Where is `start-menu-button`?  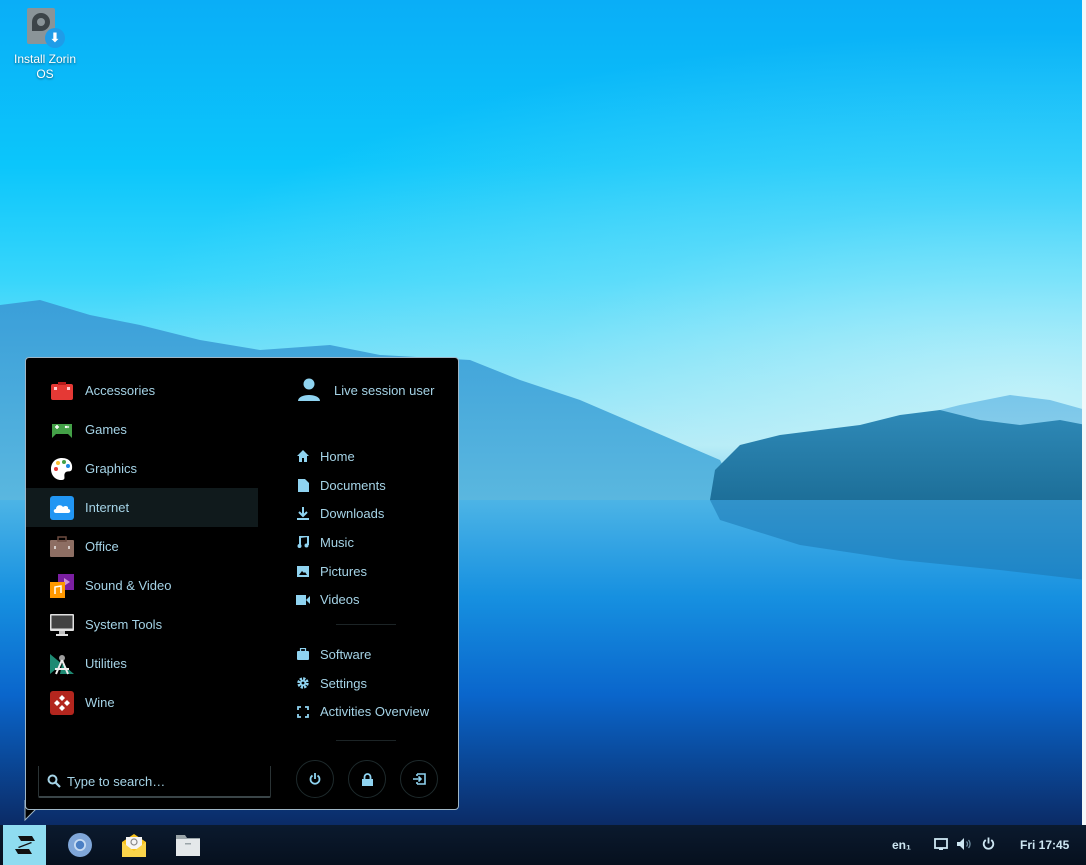
start-menu-button is located at coordinates (24, 845).